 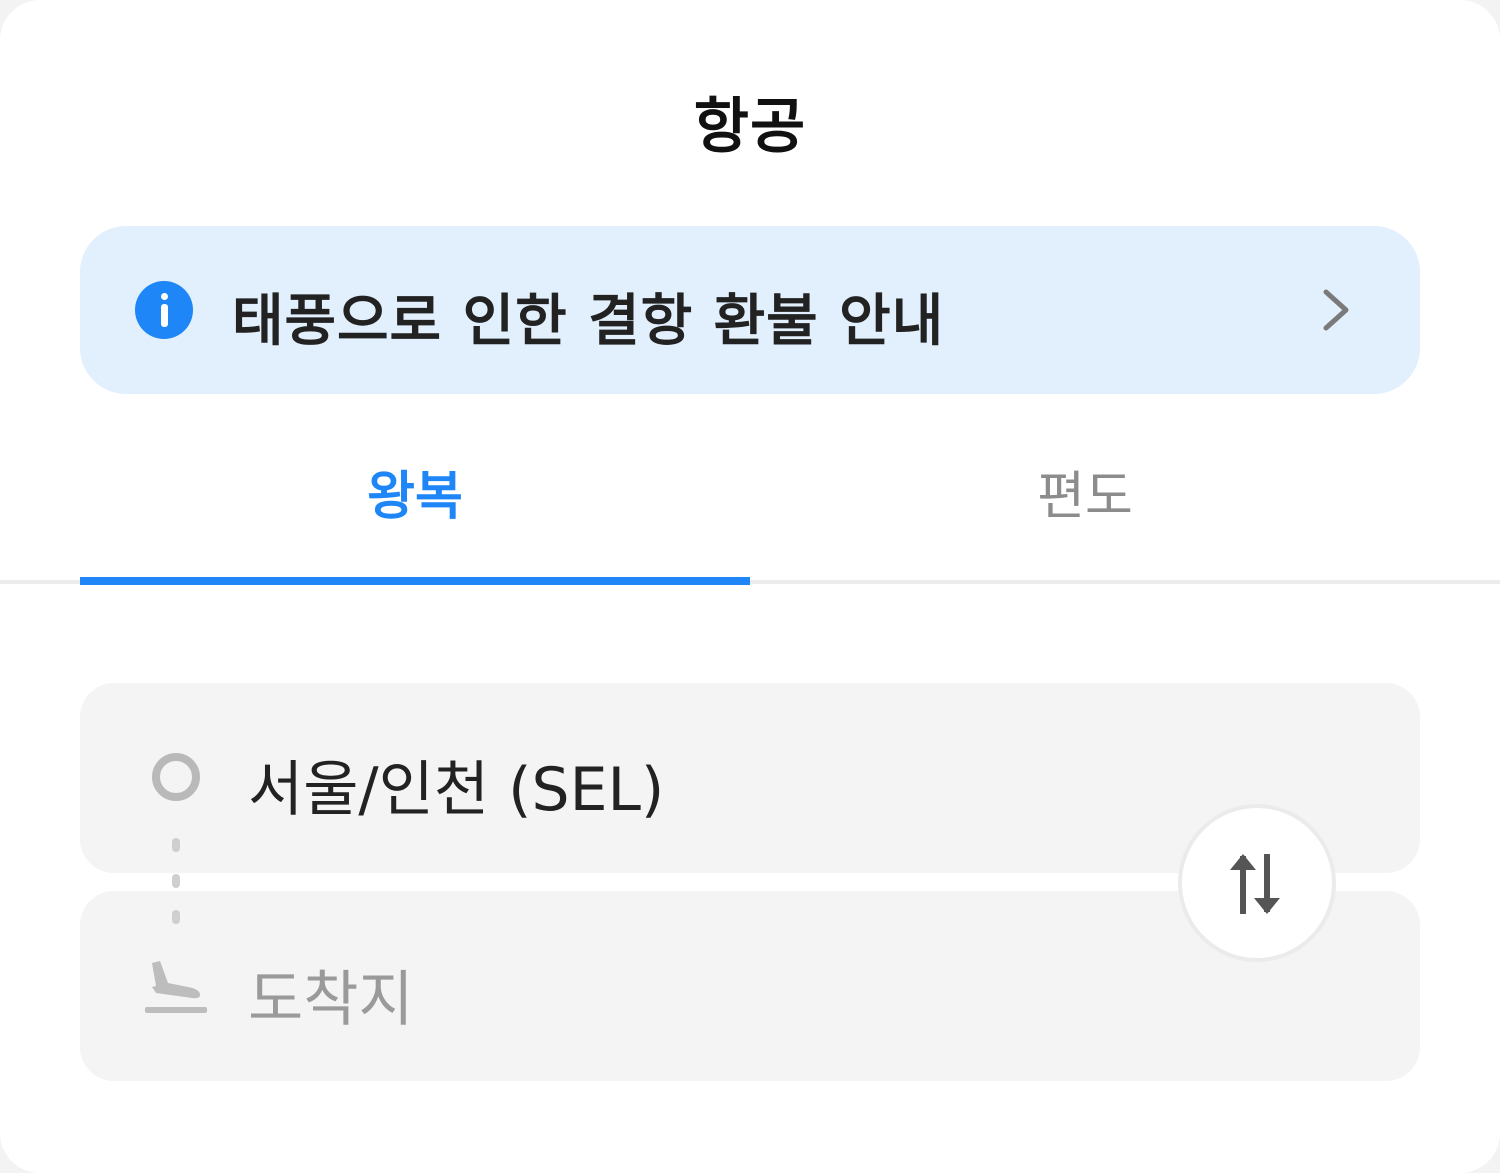 What do you see at coordinates (415, 497) in the screenshot?
I see `tab-round-trip-label: 왕복` at bounding box center [415, 497].